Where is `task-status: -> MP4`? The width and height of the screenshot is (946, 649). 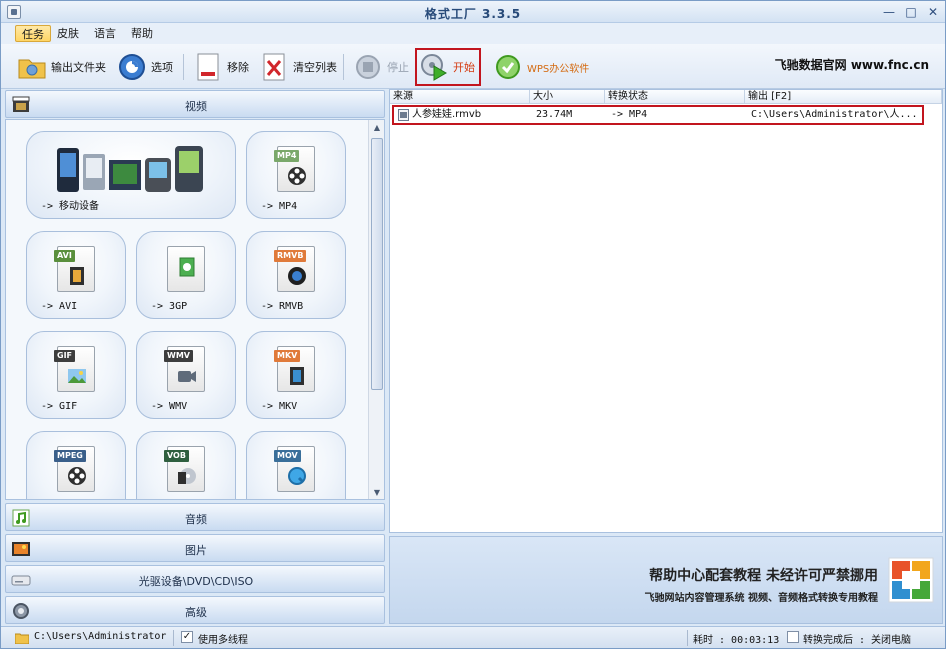
task-status: -> MP4 is located at coordinates (629, 114).